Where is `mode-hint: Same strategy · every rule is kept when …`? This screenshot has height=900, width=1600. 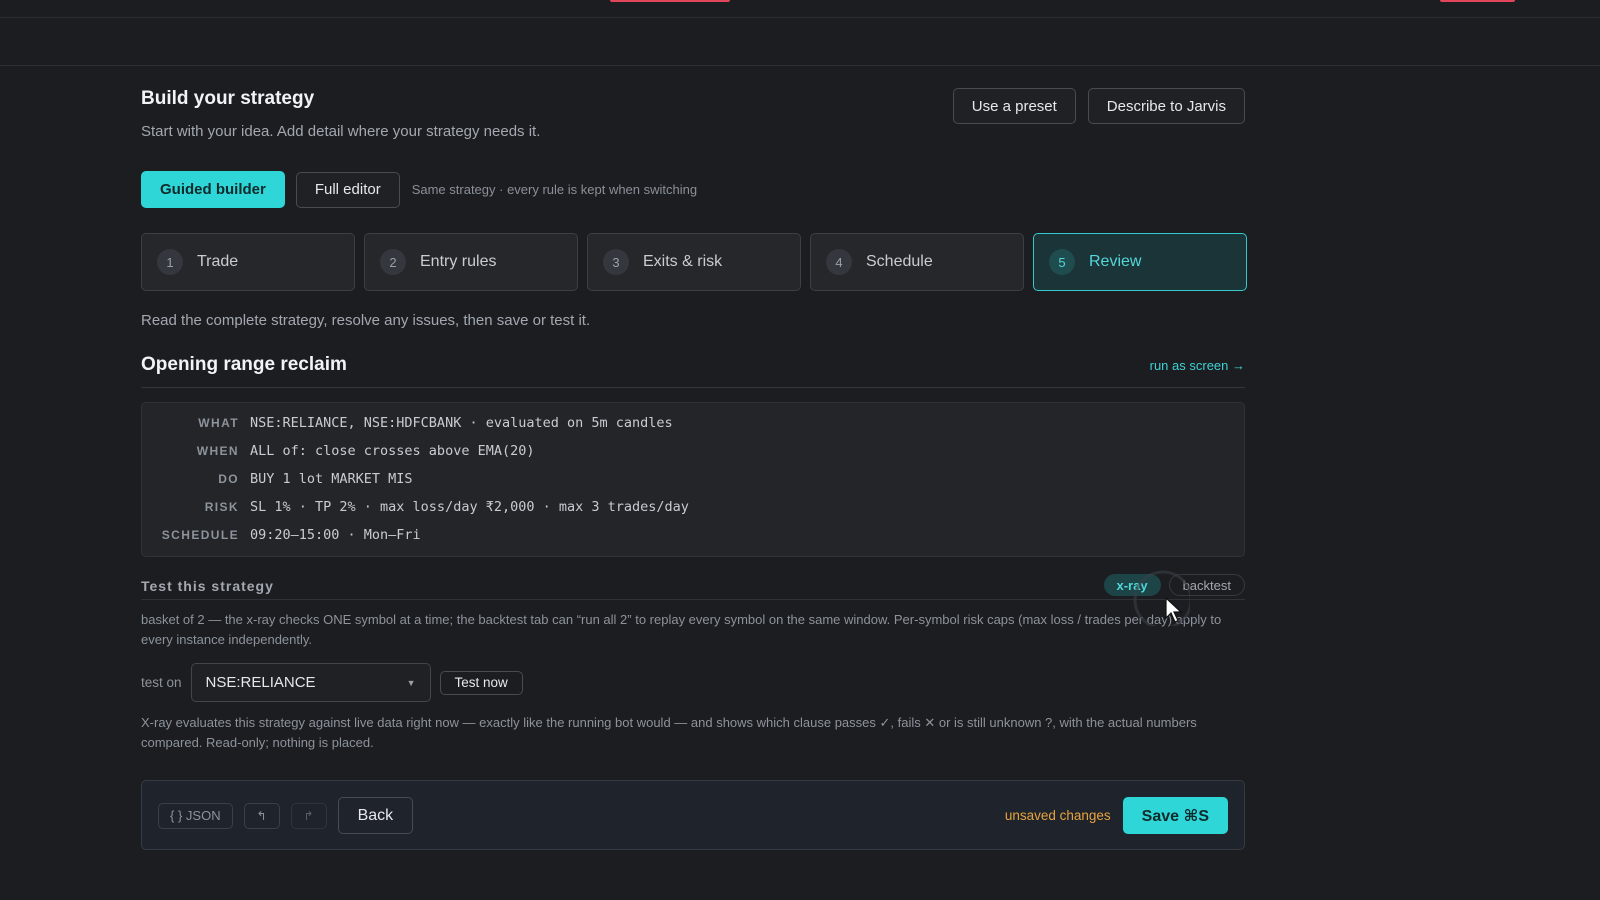 mode-hint: Same strategy · every rule is kept when … is located at coordinates (554, 189).